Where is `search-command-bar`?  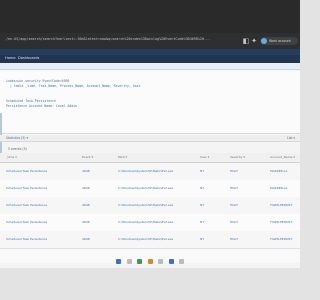 search-command-bar is located at coordinates (150, 66).